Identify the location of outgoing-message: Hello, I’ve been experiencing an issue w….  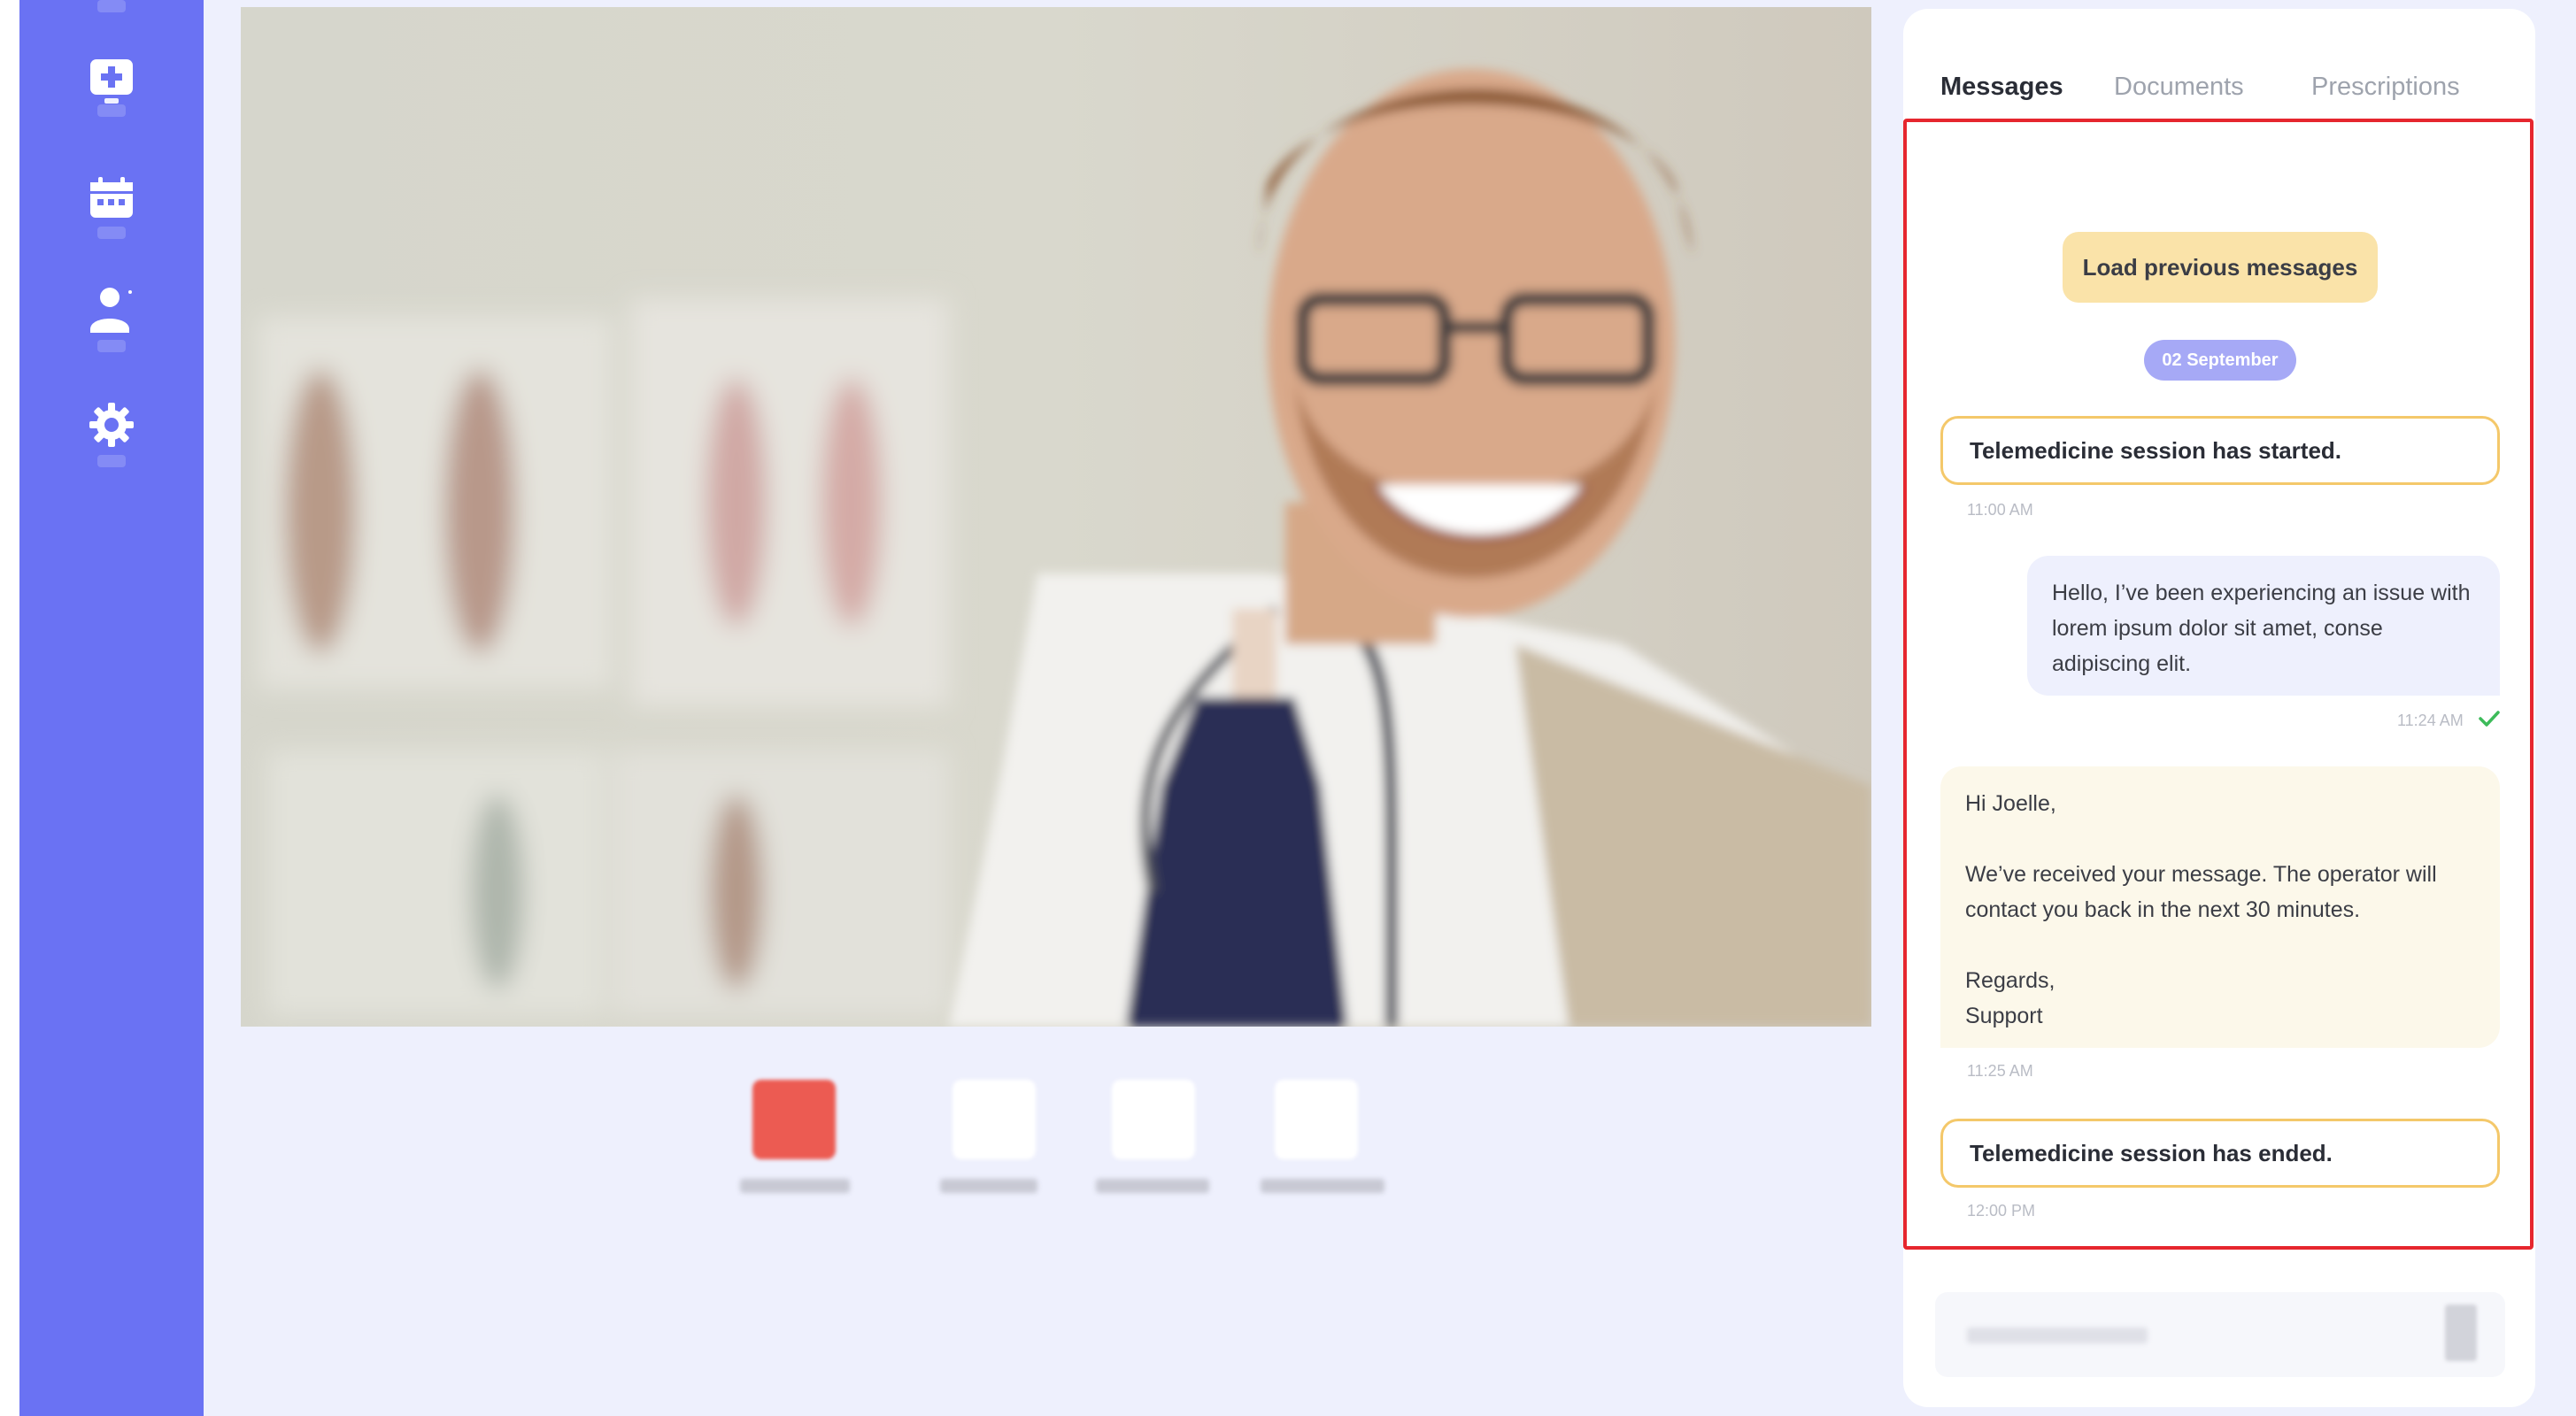
(2263, 626).